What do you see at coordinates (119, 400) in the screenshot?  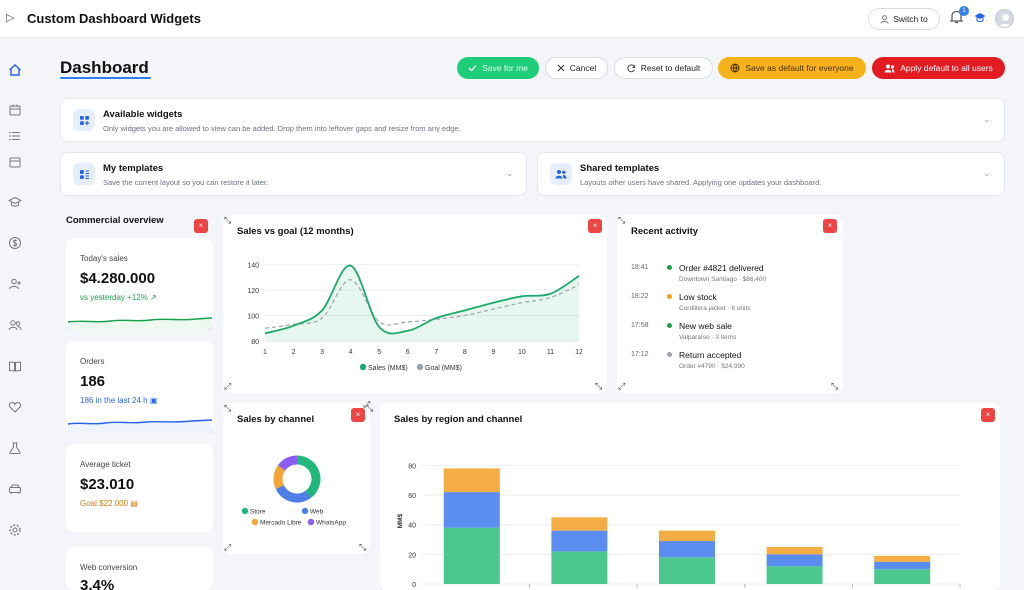 I see `kpi-note: 186 in the last 24 h ▣` at bounding box center [119, 400].